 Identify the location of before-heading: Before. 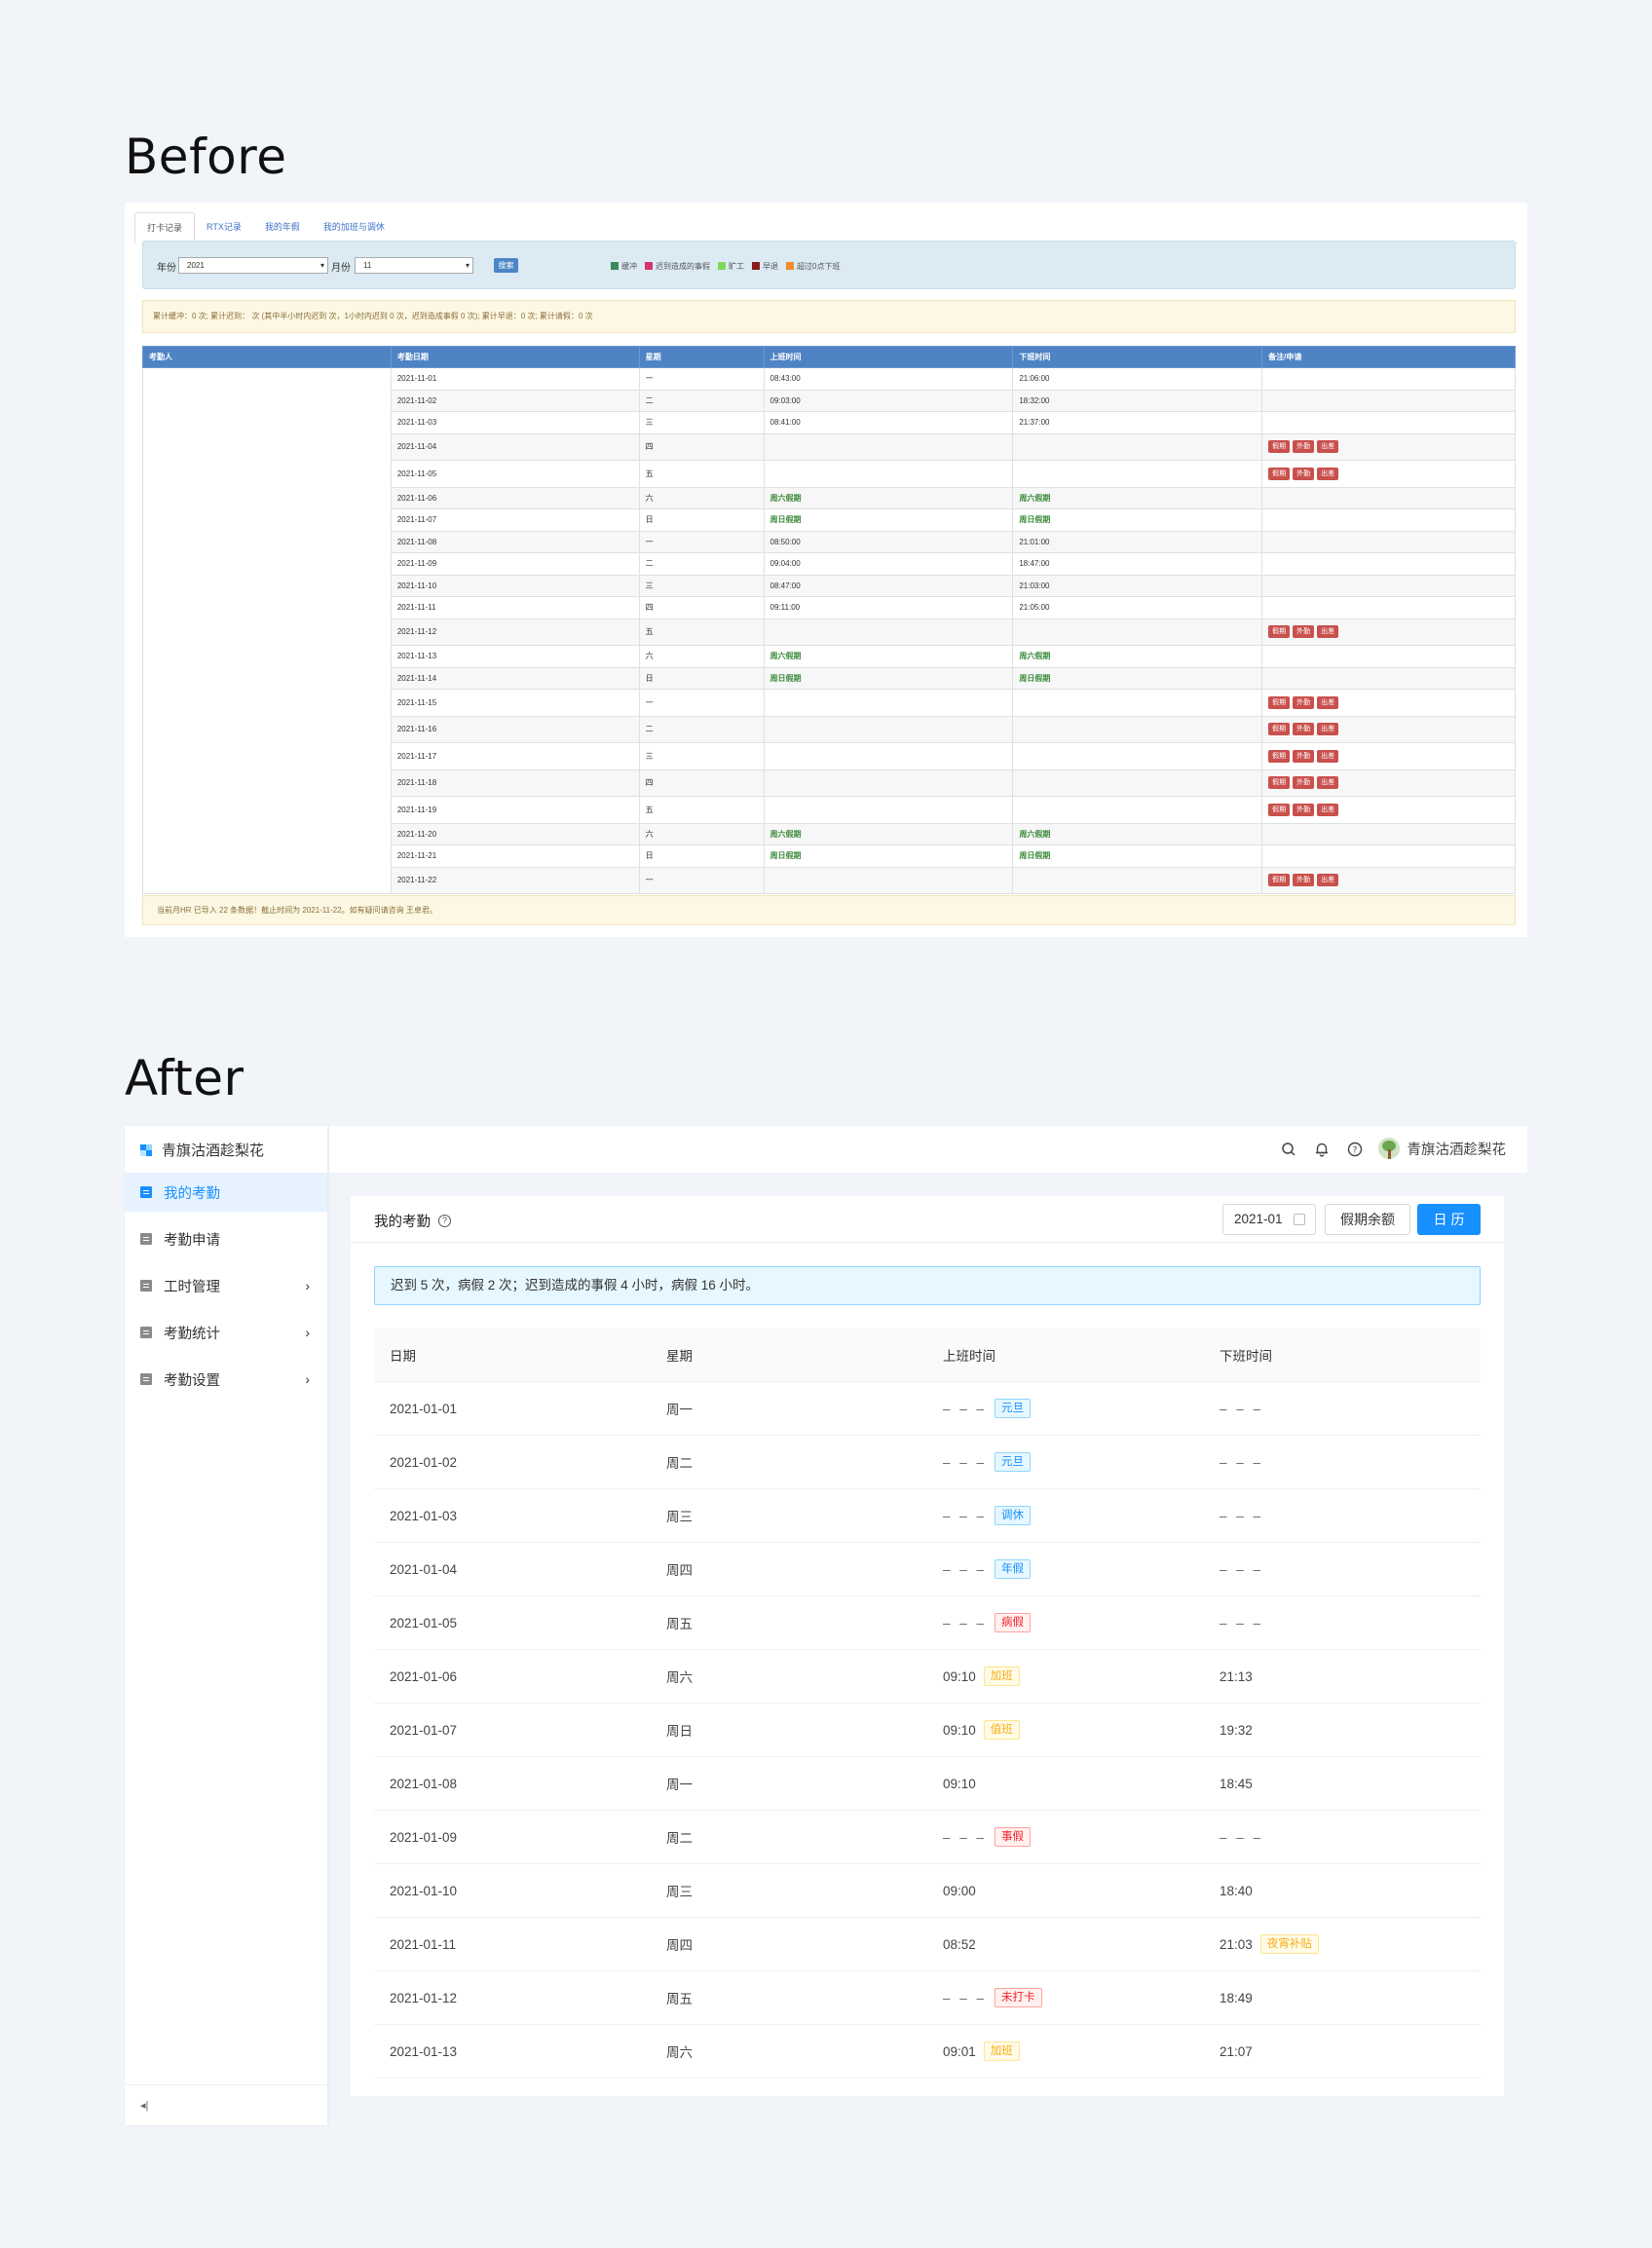
(206, 157).